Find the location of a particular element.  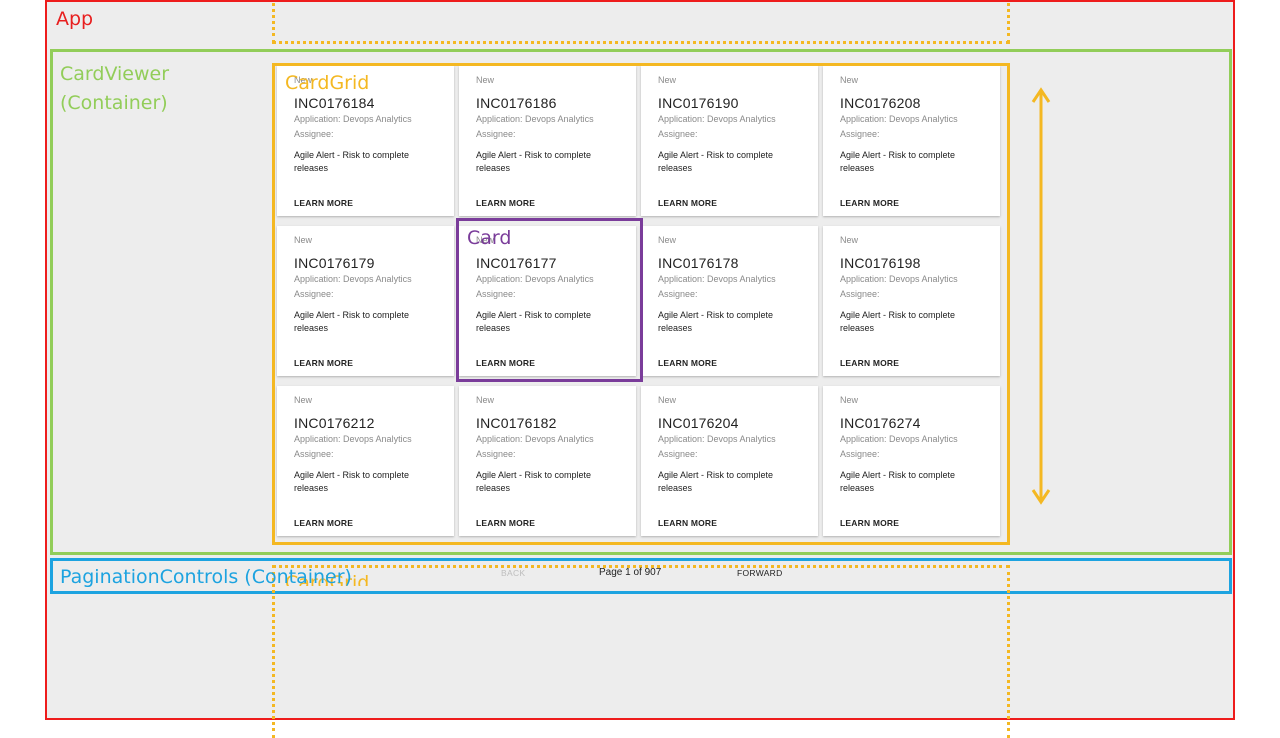

card-viewer-label: CardViewer (Container) is located at coordinates (114, 89).